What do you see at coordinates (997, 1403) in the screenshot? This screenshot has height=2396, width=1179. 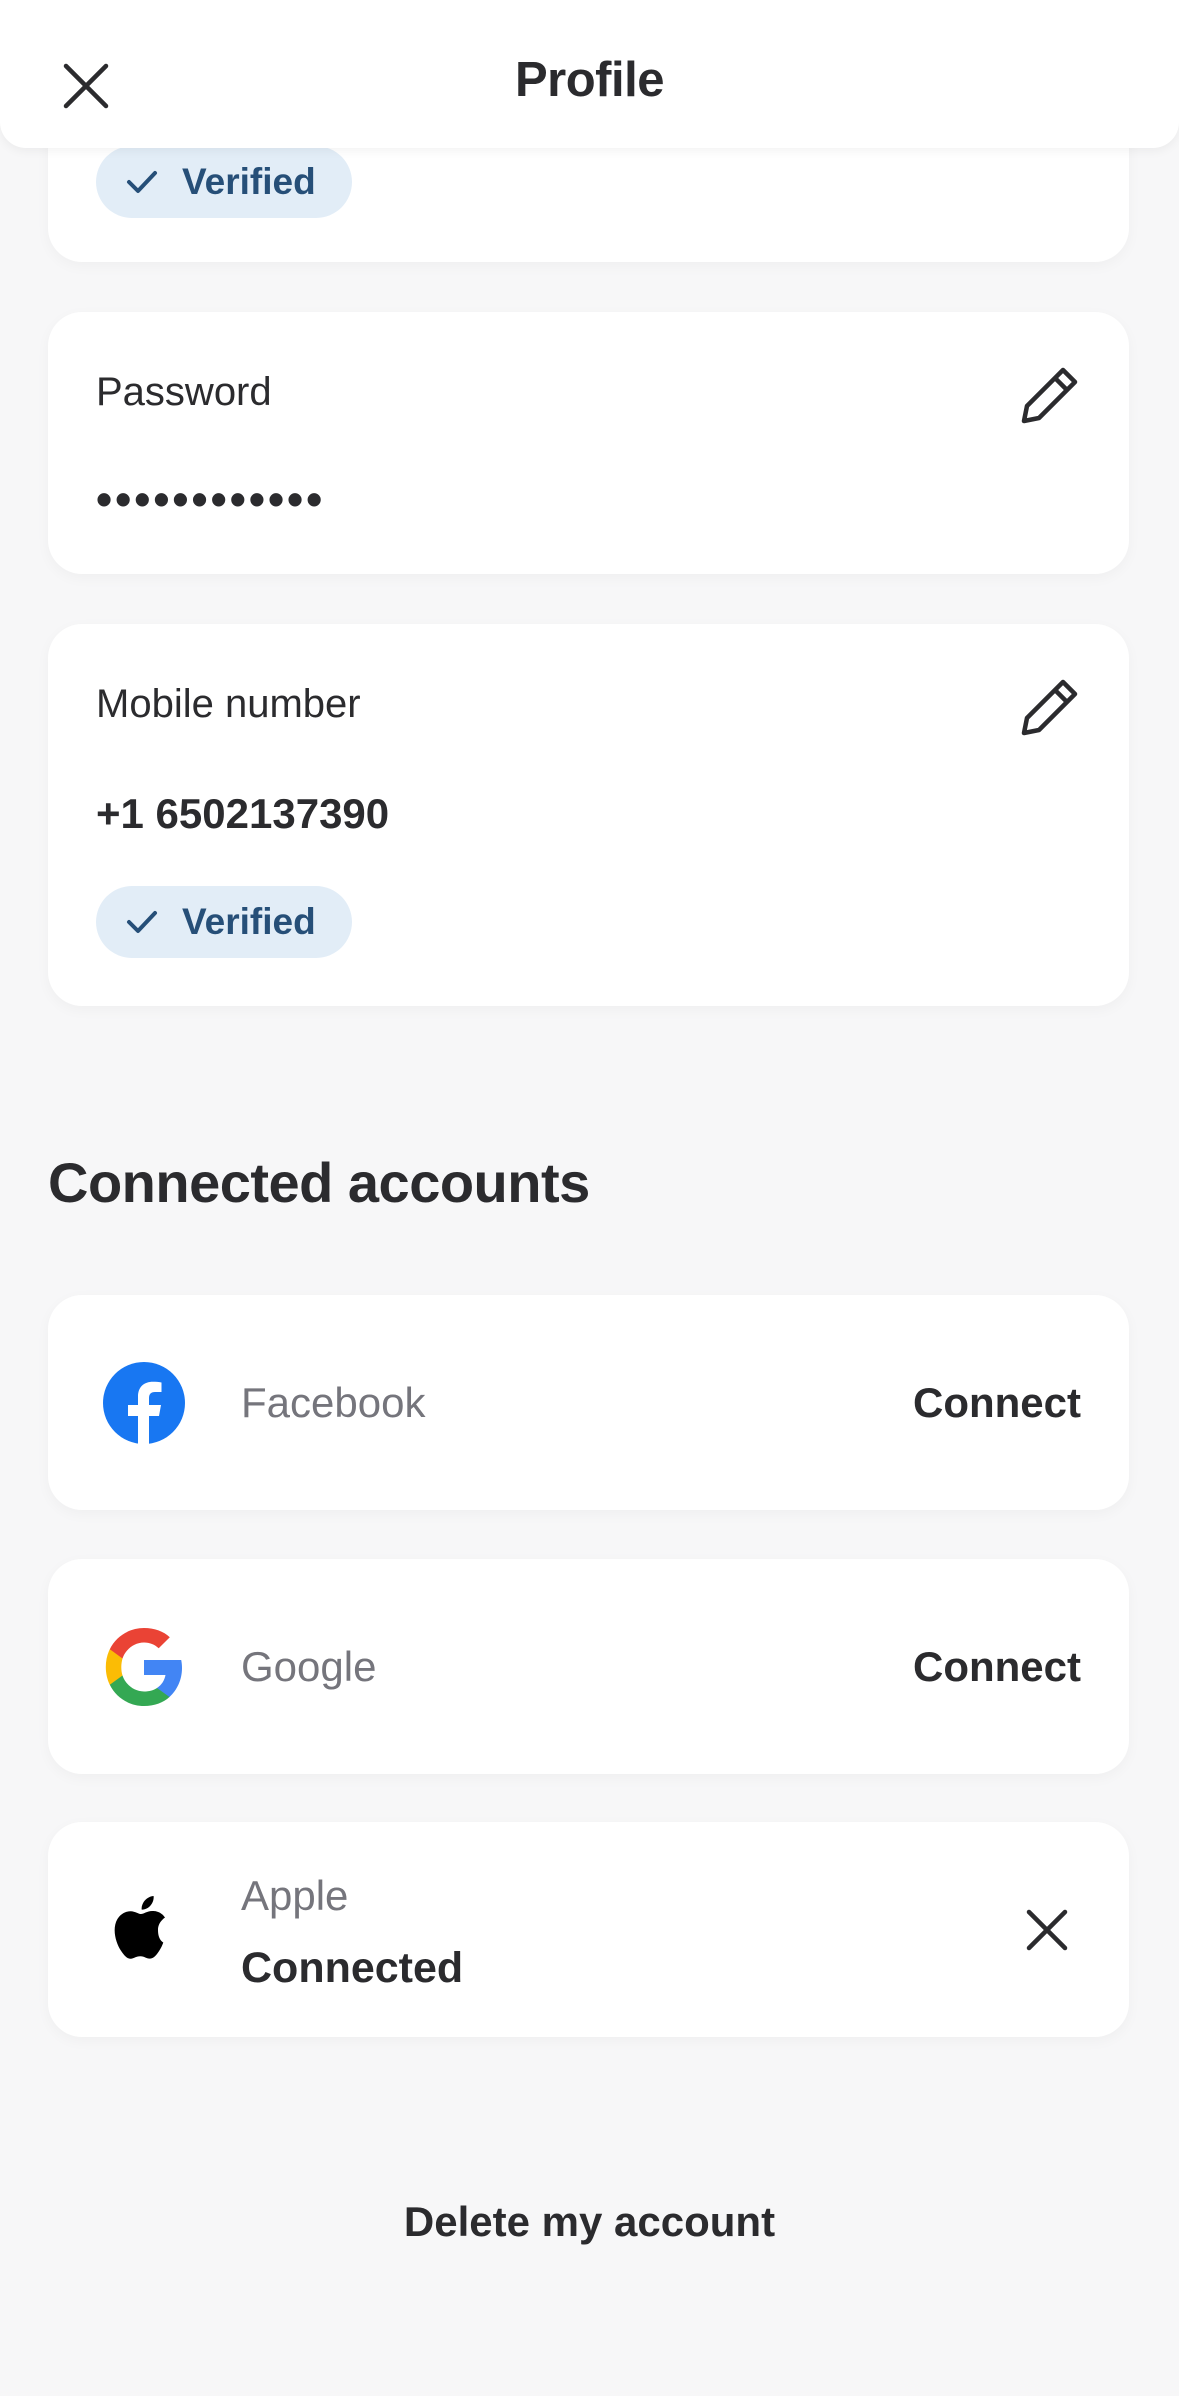 I see `facebook-connect-button: Connect` at bounding box center [997, 1403].